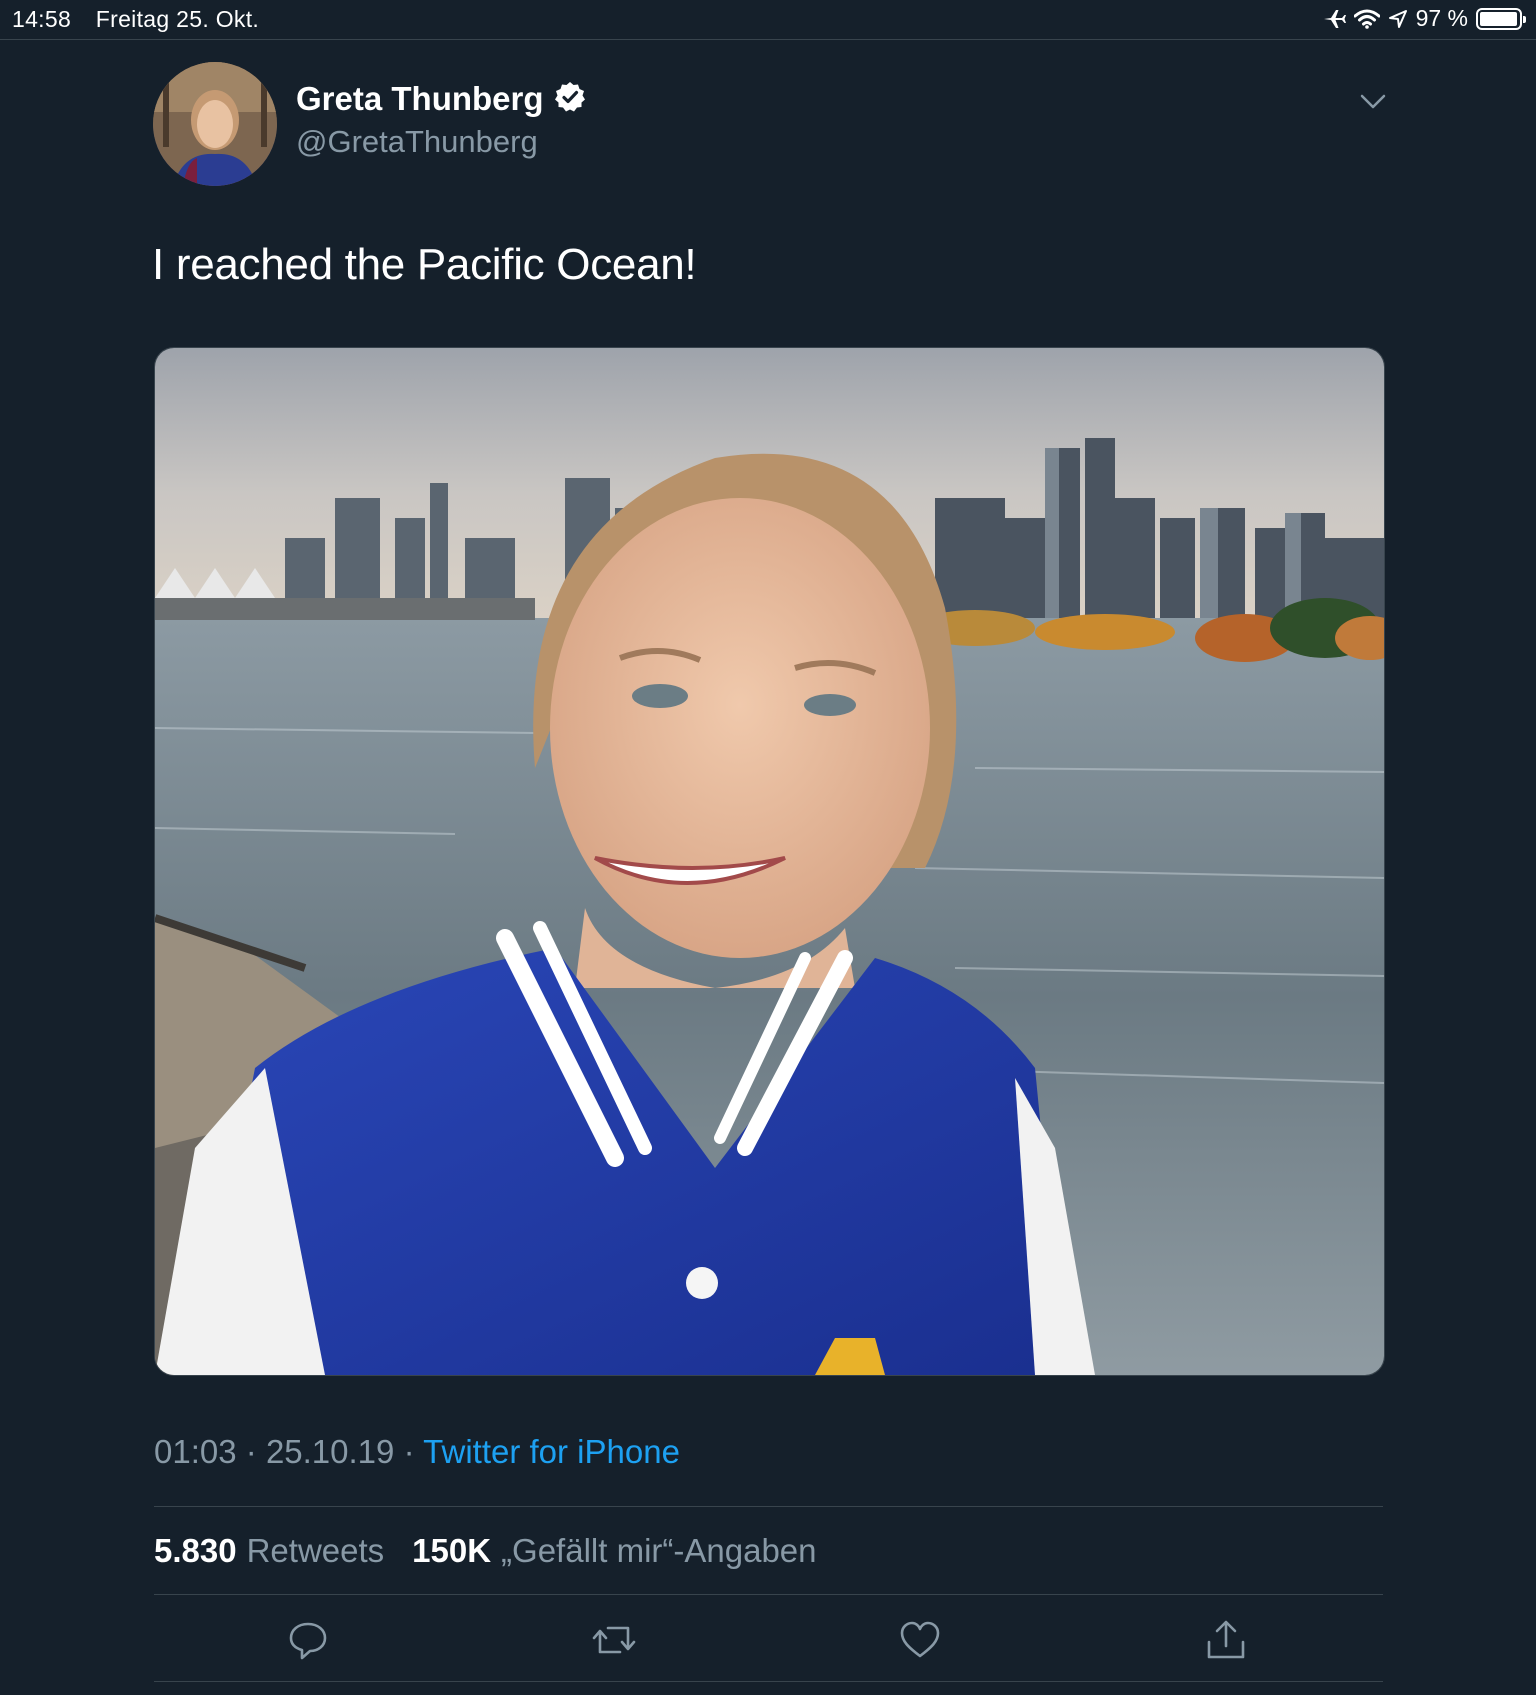 Image resolution: width=1536 pixels, height=1695 pixels. Describe the element at coordinates (1398, 19) in the screenshot. I see `location-arrow-icon` at that location.